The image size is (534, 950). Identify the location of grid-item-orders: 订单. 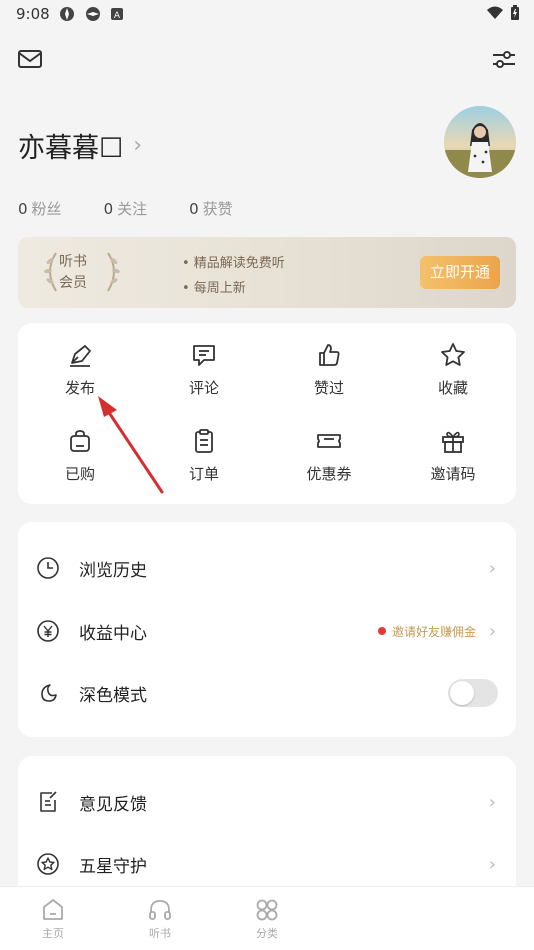
(204, 455).